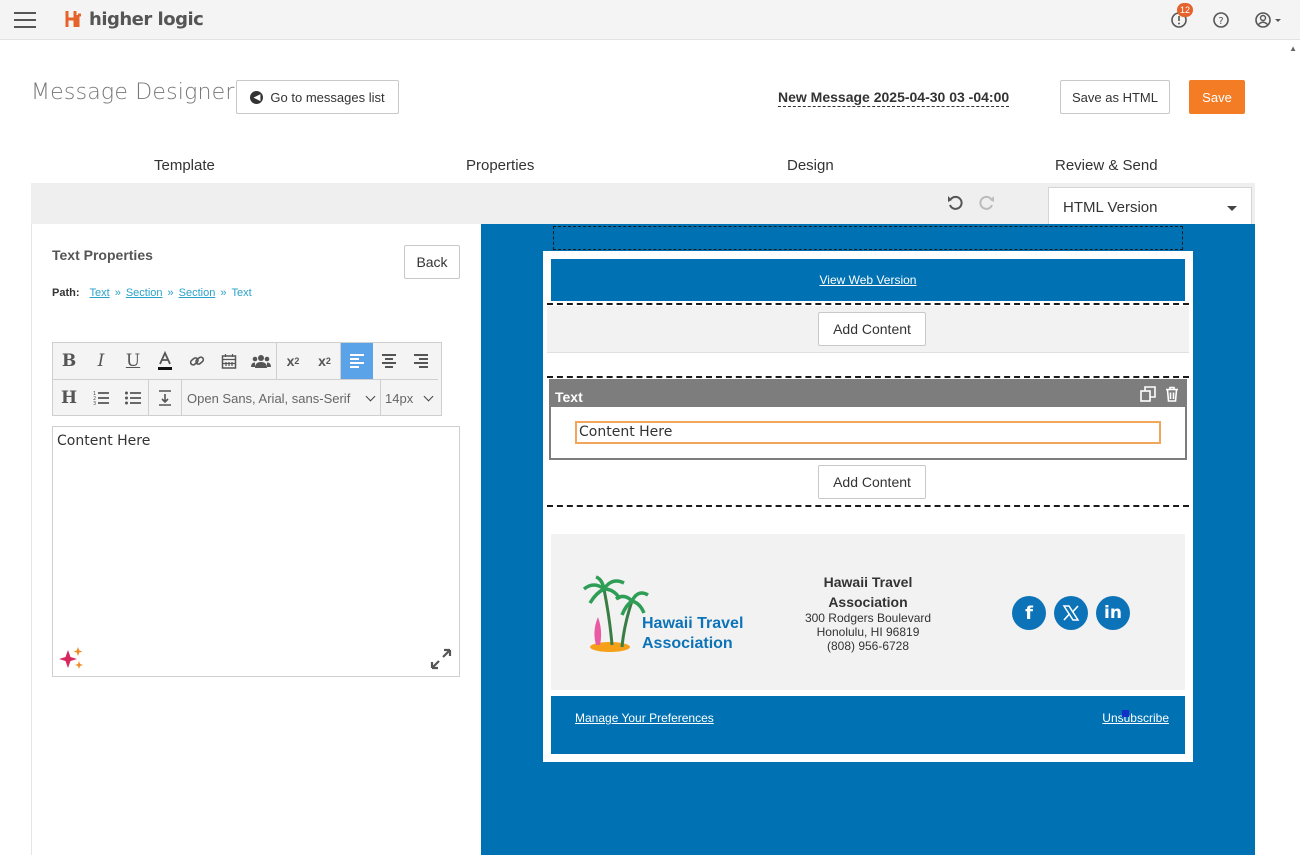 Image resolution: width=1300 pixels, height=855 pixels. I want to click on underline-icon: U, so click(133, 361).